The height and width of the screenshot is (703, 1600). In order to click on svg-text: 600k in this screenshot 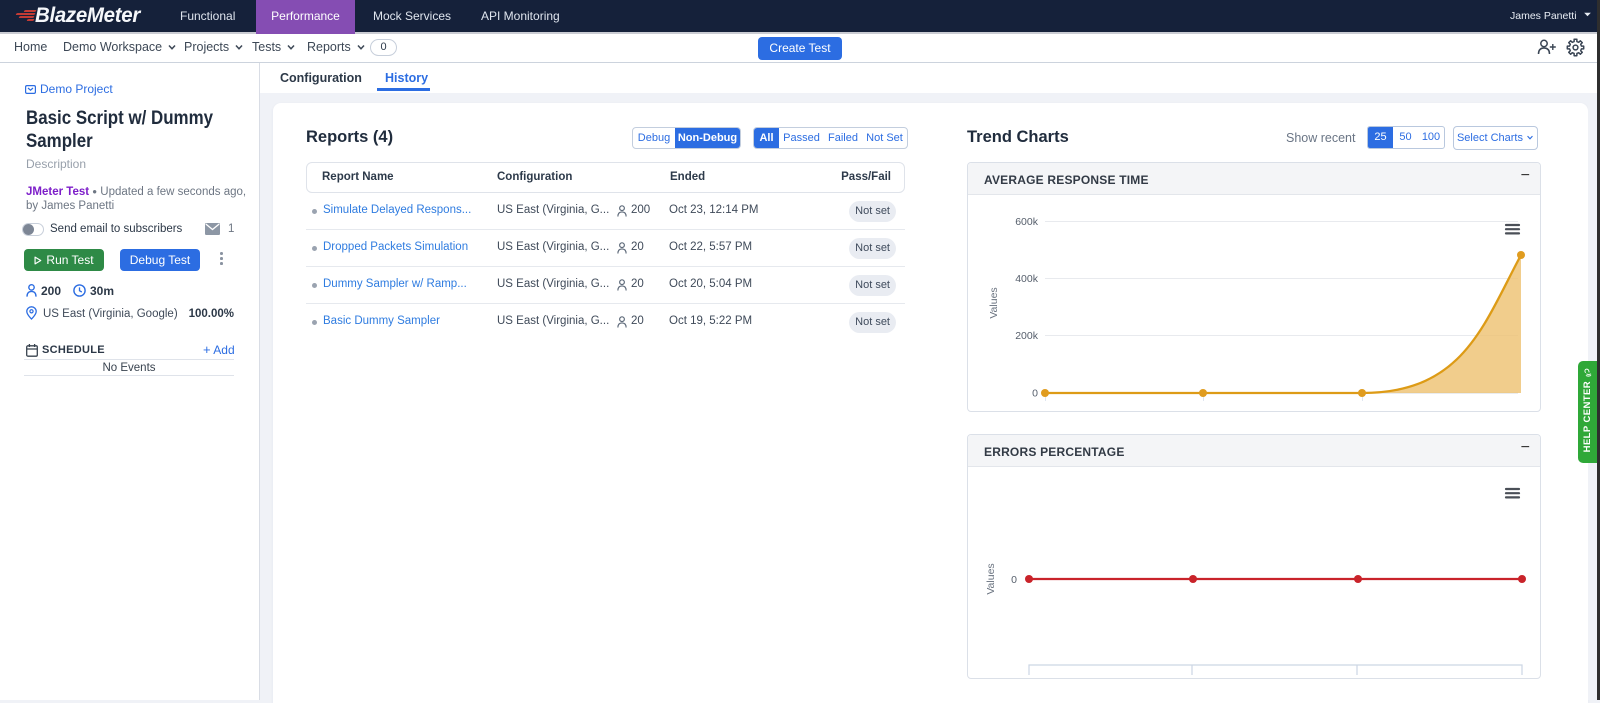, I will do `click(1027, 222)`.